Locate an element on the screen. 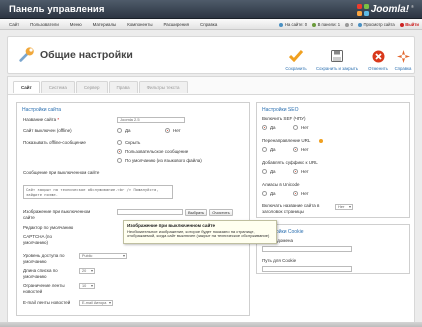 The image size is (422, 327). menu-site: Сайт is located at coordinates (14, 24).